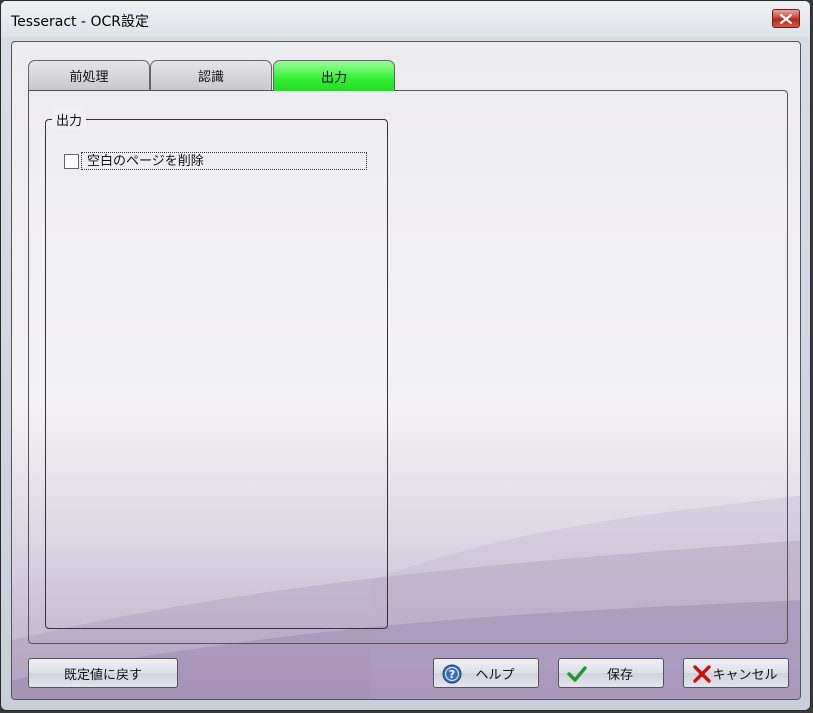 The image size is (813, 713). Describe the element at coordinates (495, 675) in the screenshot. I see `help-label: ヘルプ` at that location.